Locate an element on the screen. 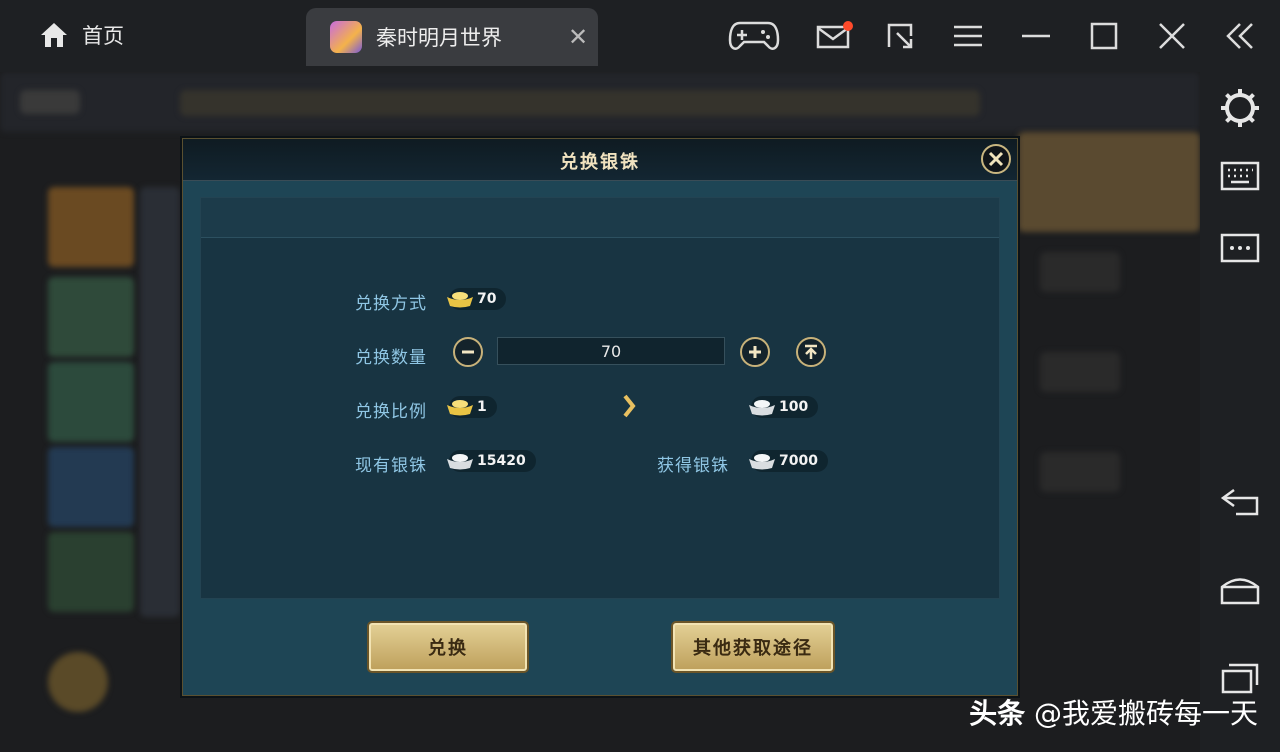  recent-apps-icon is located at coordinates (1240, 678).